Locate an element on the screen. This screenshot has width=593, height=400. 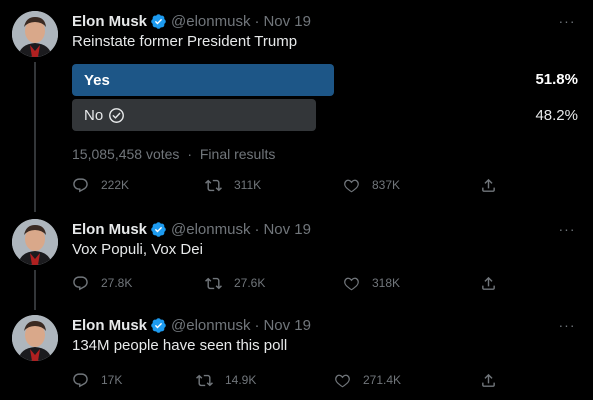
like-button: 318K is located at coordinates (371, 283).